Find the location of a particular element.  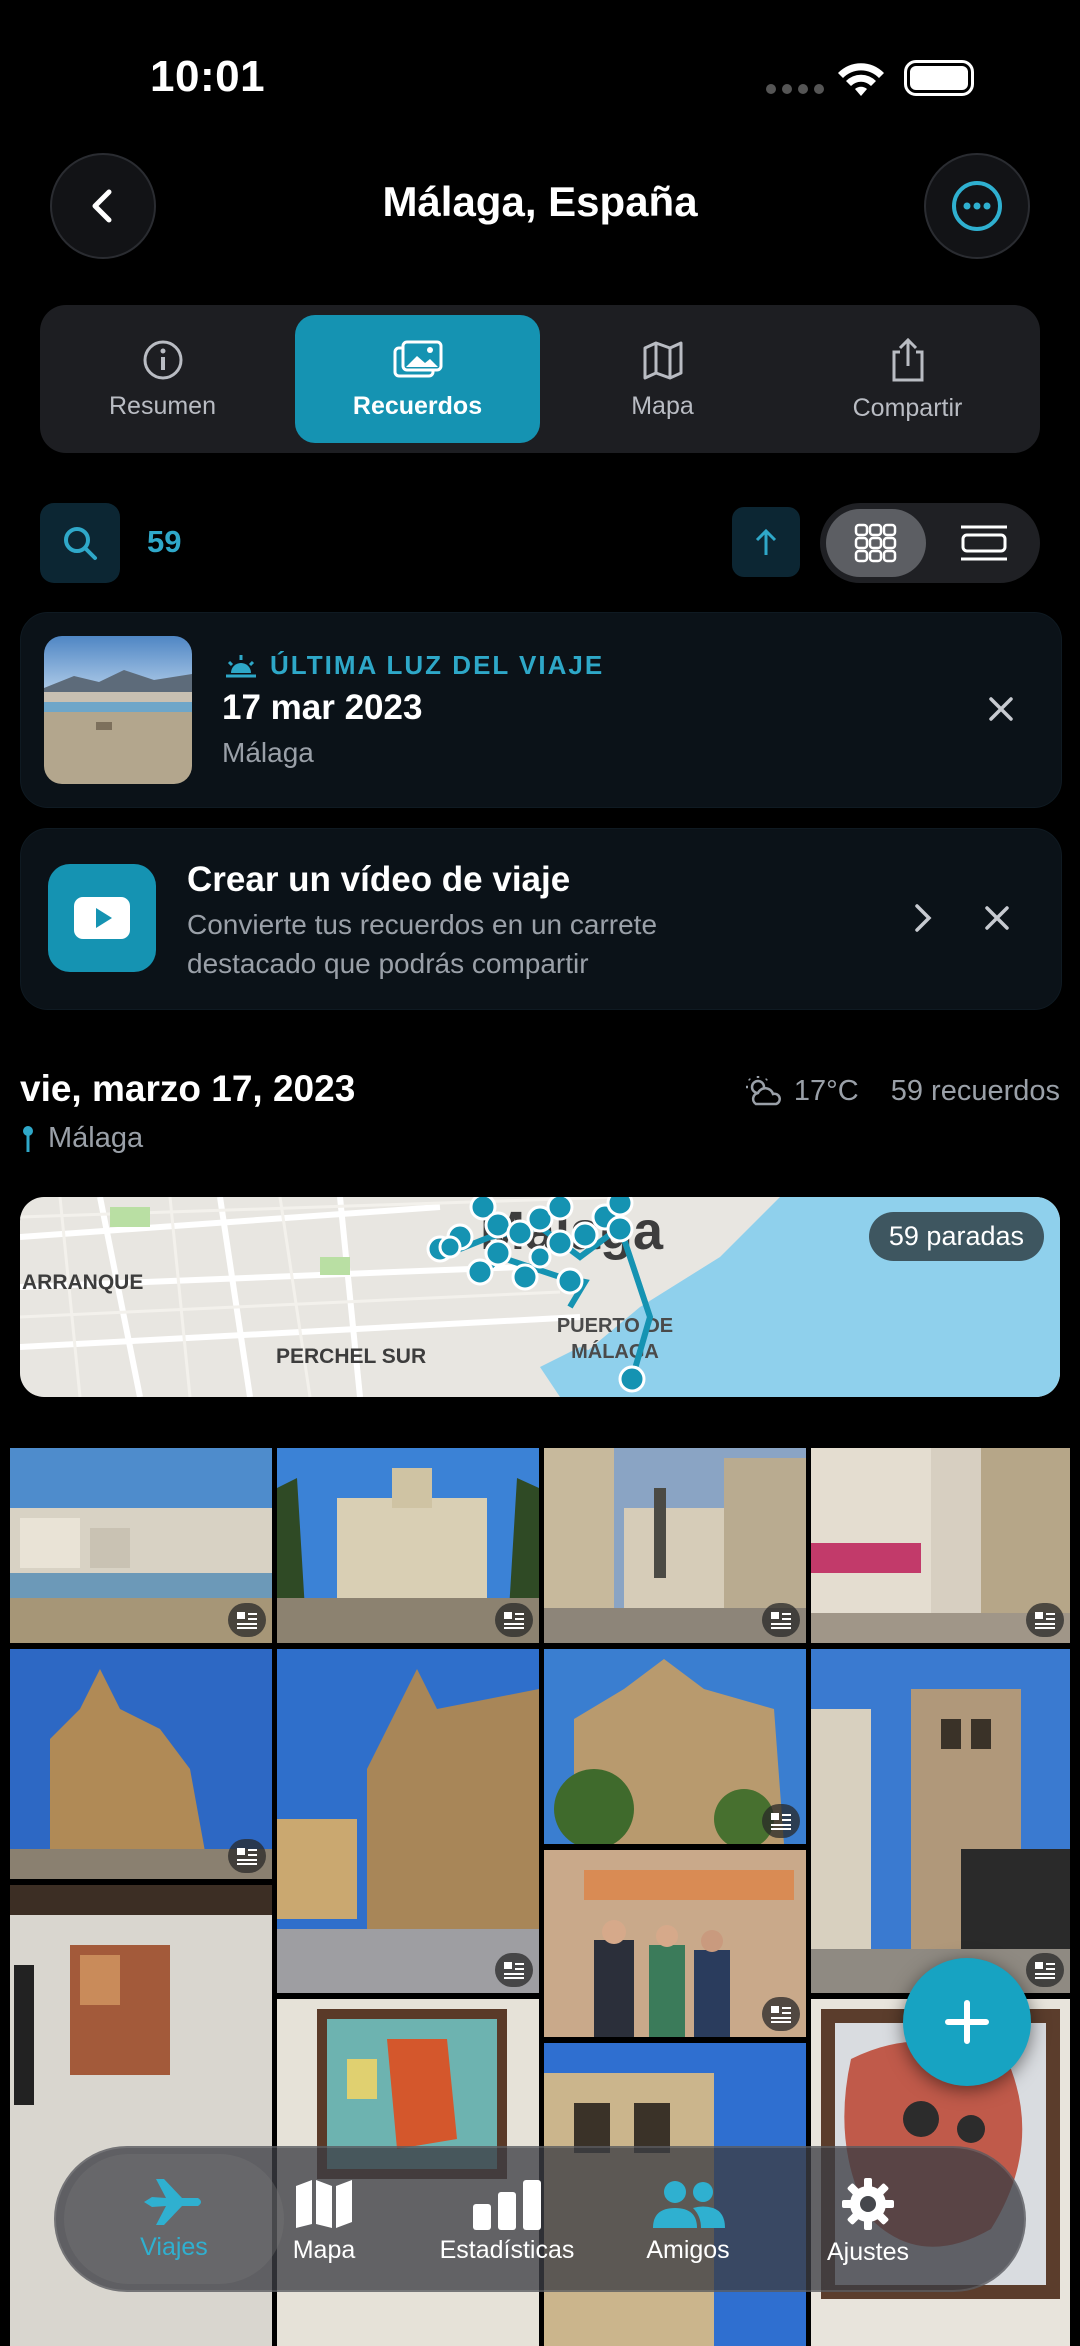

bottom-tab-bar: Viajes Mapa Estadísticas Amigos Ajustes is located at coordinates (540, 2219).